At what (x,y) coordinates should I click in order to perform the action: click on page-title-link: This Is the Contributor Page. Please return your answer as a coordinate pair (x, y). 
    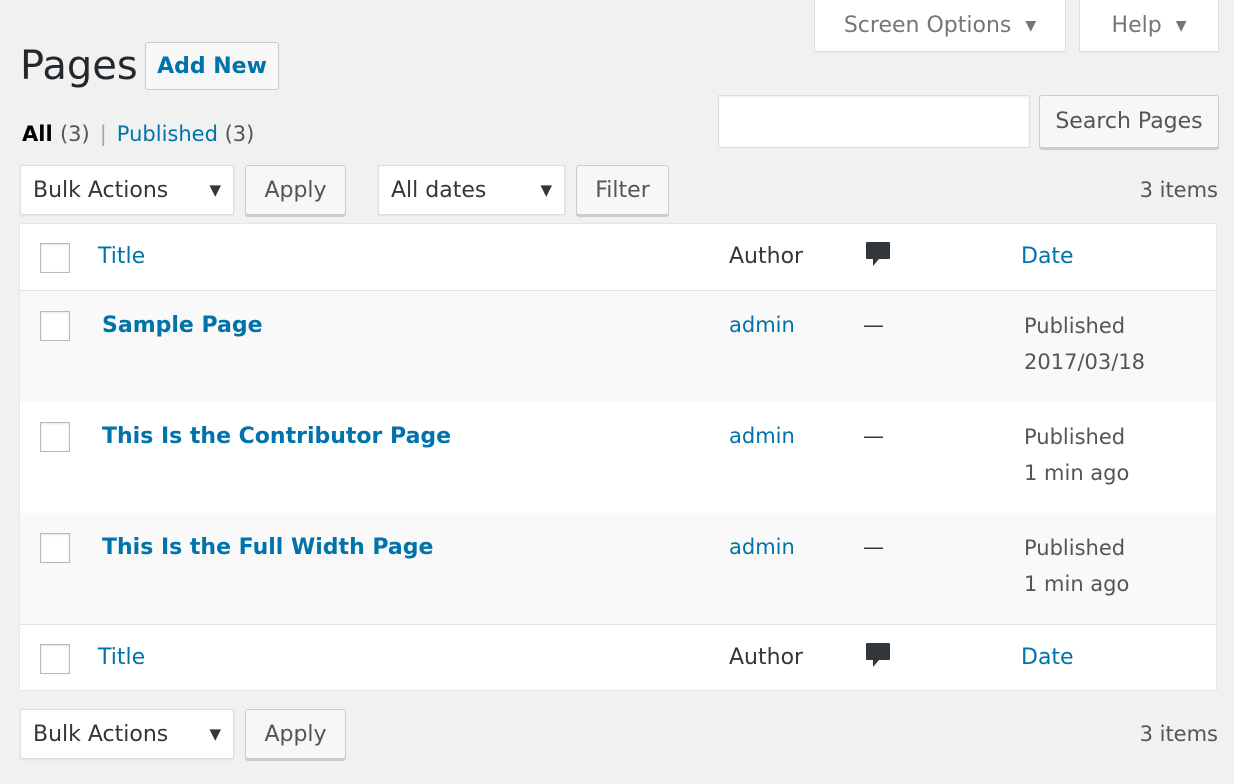
    Looking at the image, I should click on (276, 436).